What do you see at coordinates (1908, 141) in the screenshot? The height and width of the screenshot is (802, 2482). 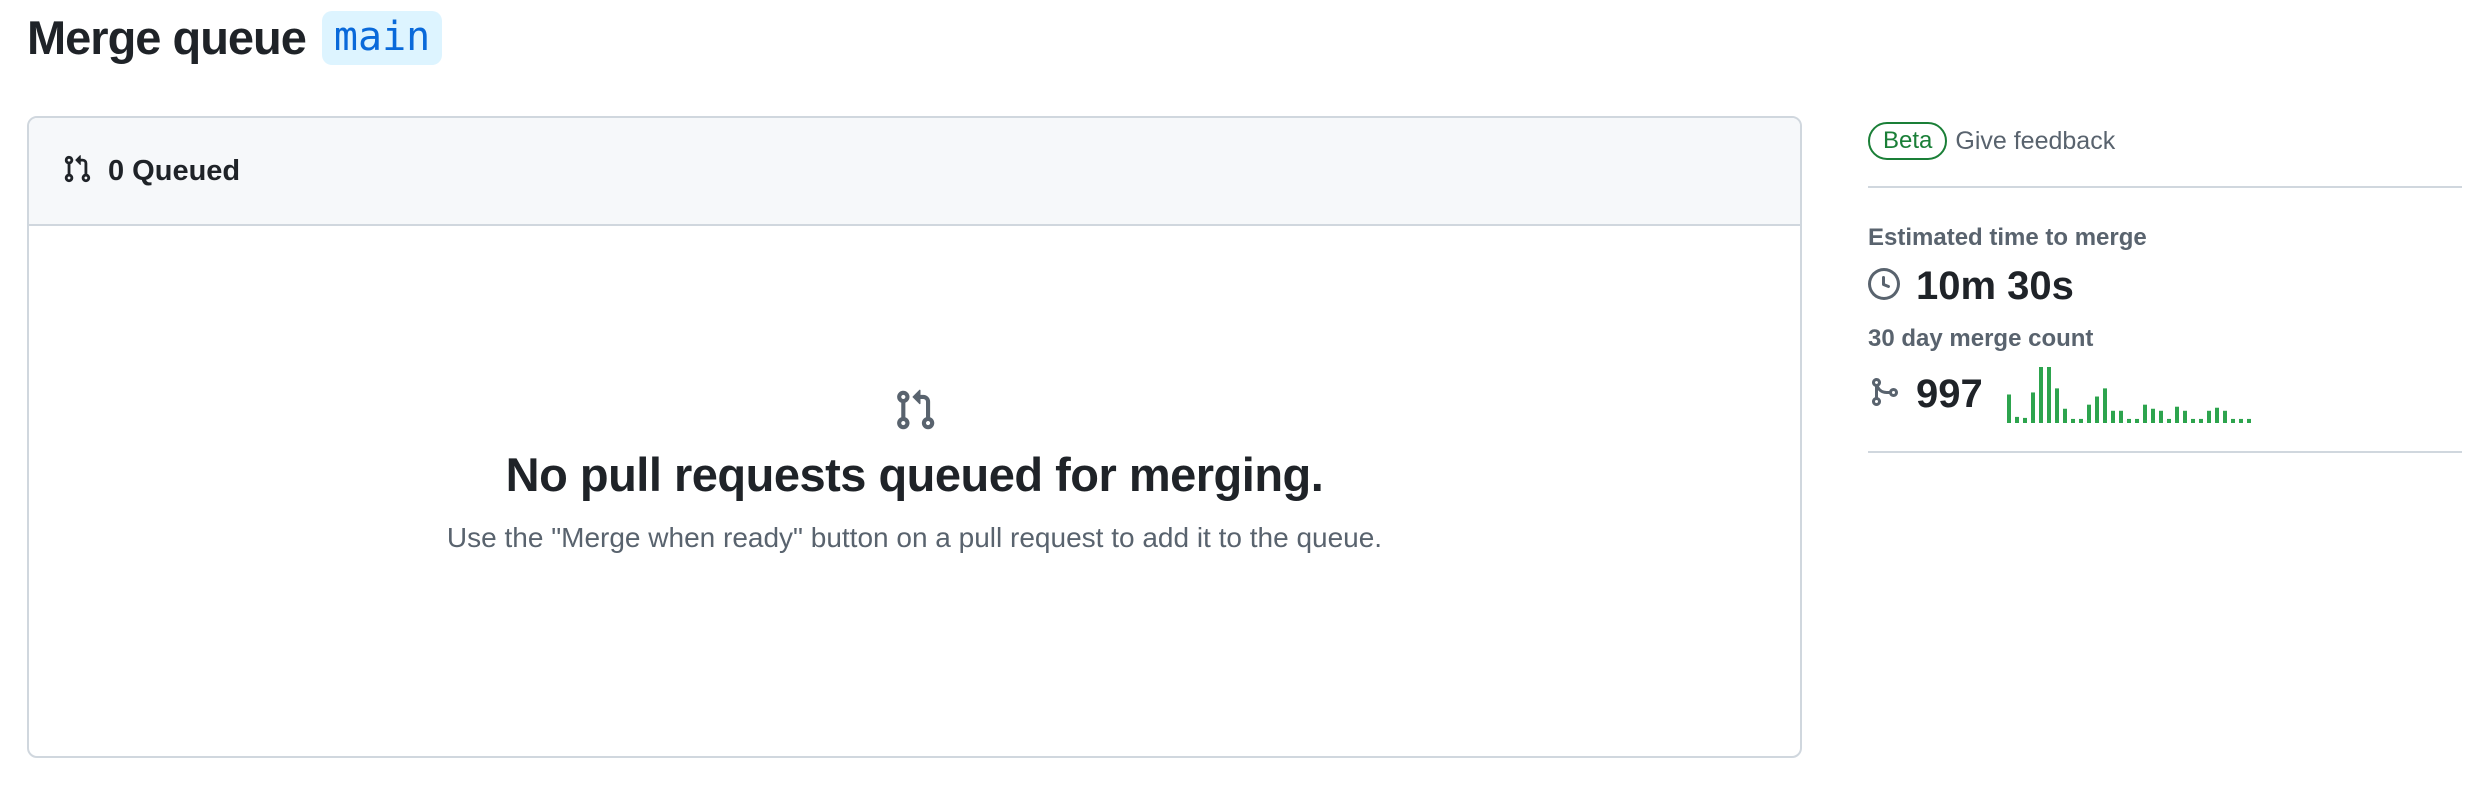 I see `beta-badge: Beta` at bounding box center [1908, 141].